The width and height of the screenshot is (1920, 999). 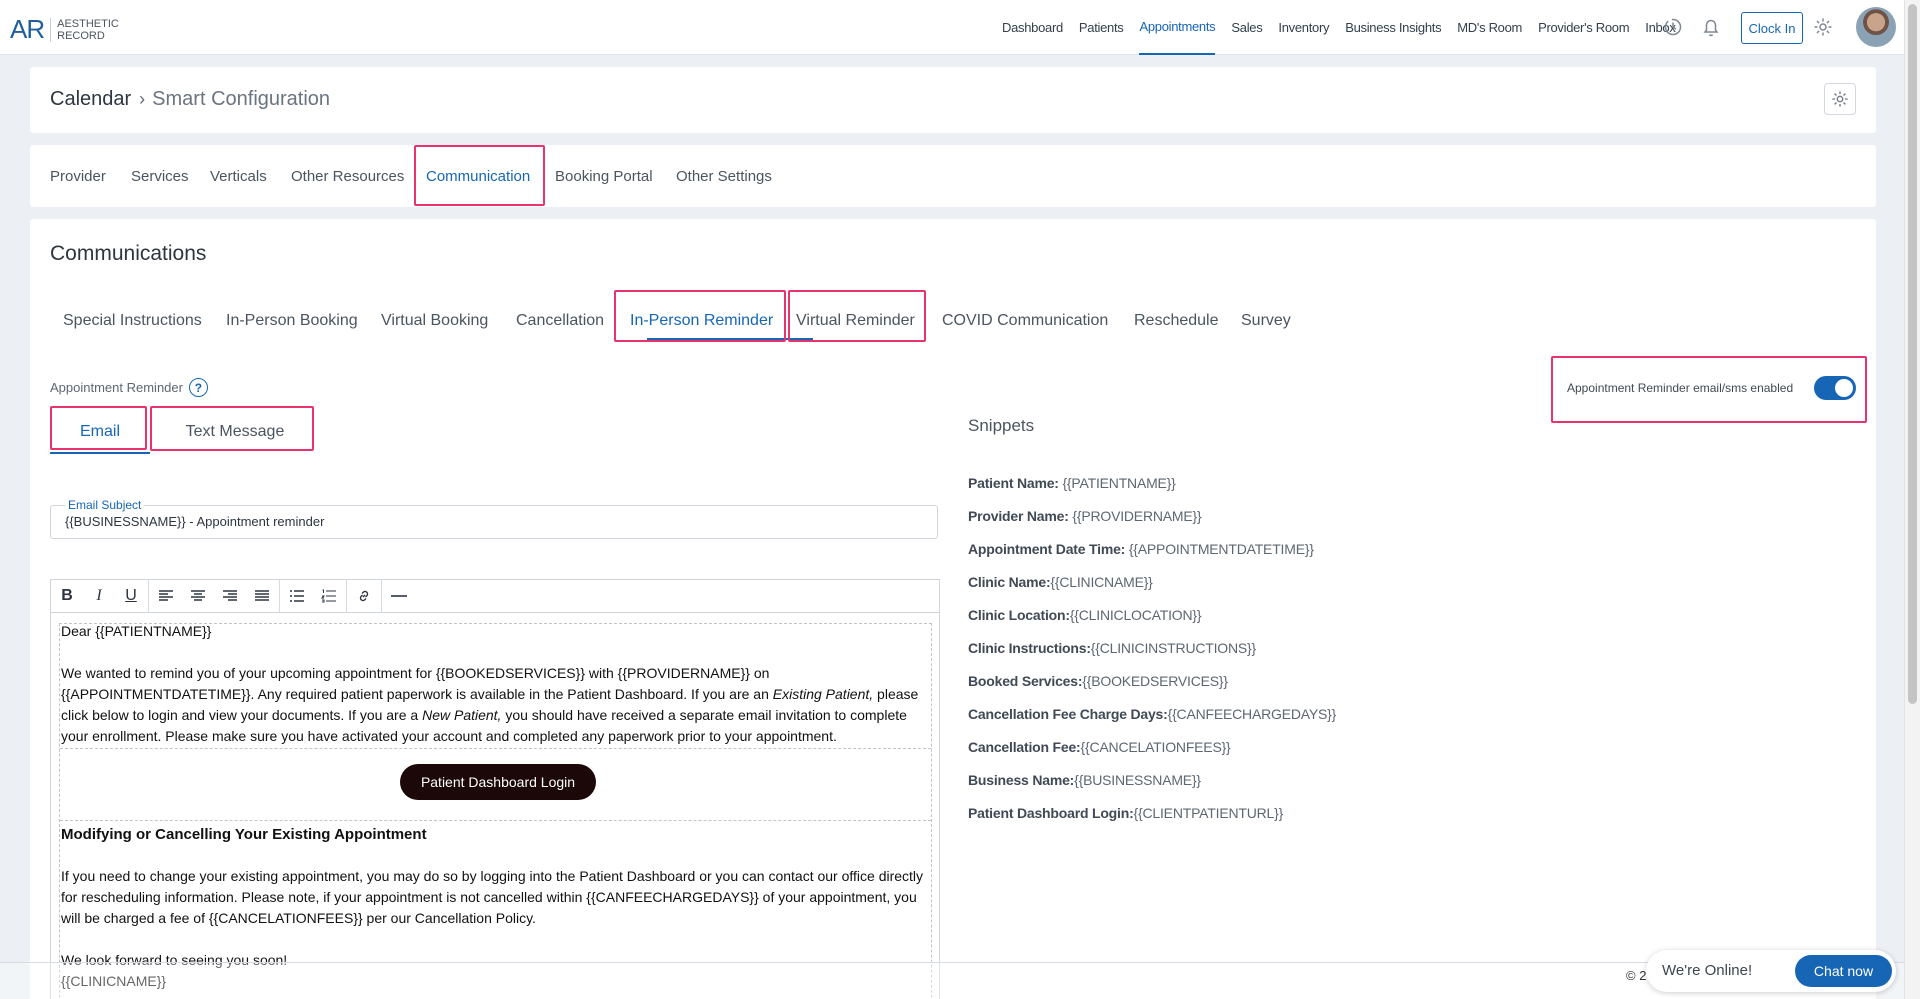 I want to click on snippet-label: Cancellation Fee:, so click(x=1024, y=747).